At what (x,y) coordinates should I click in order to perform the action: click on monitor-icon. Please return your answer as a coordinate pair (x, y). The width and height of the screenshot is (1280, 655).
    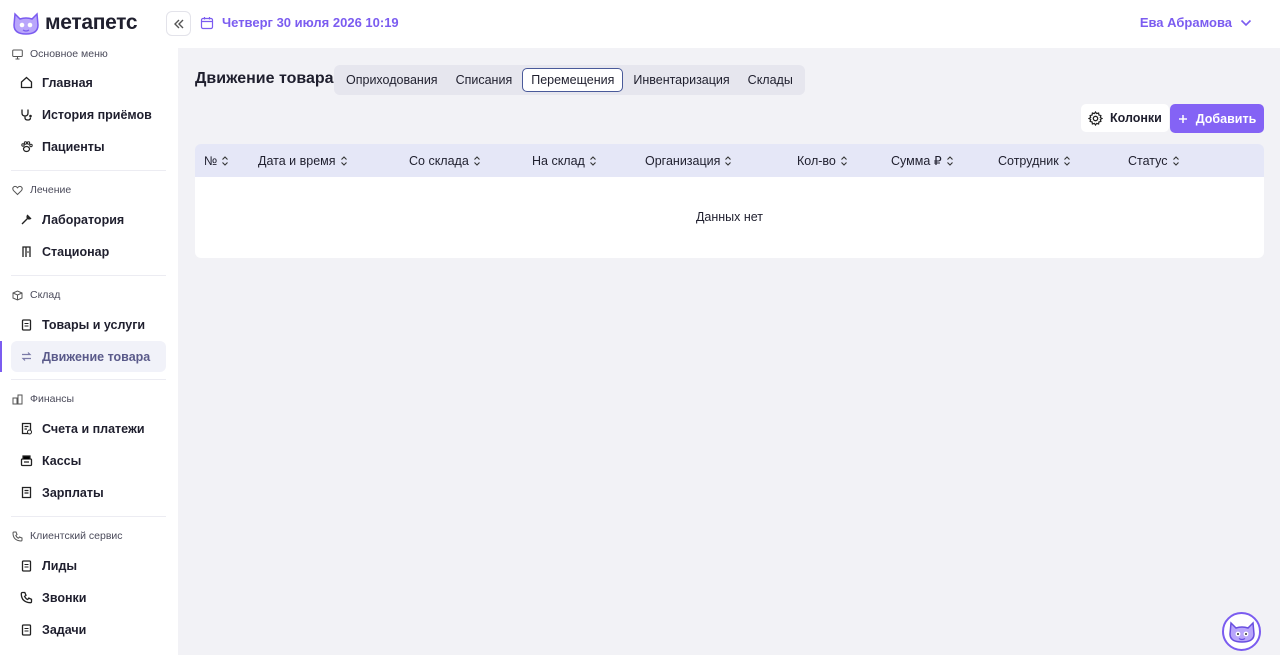
    Looking at the image, I should click on (17, 54).